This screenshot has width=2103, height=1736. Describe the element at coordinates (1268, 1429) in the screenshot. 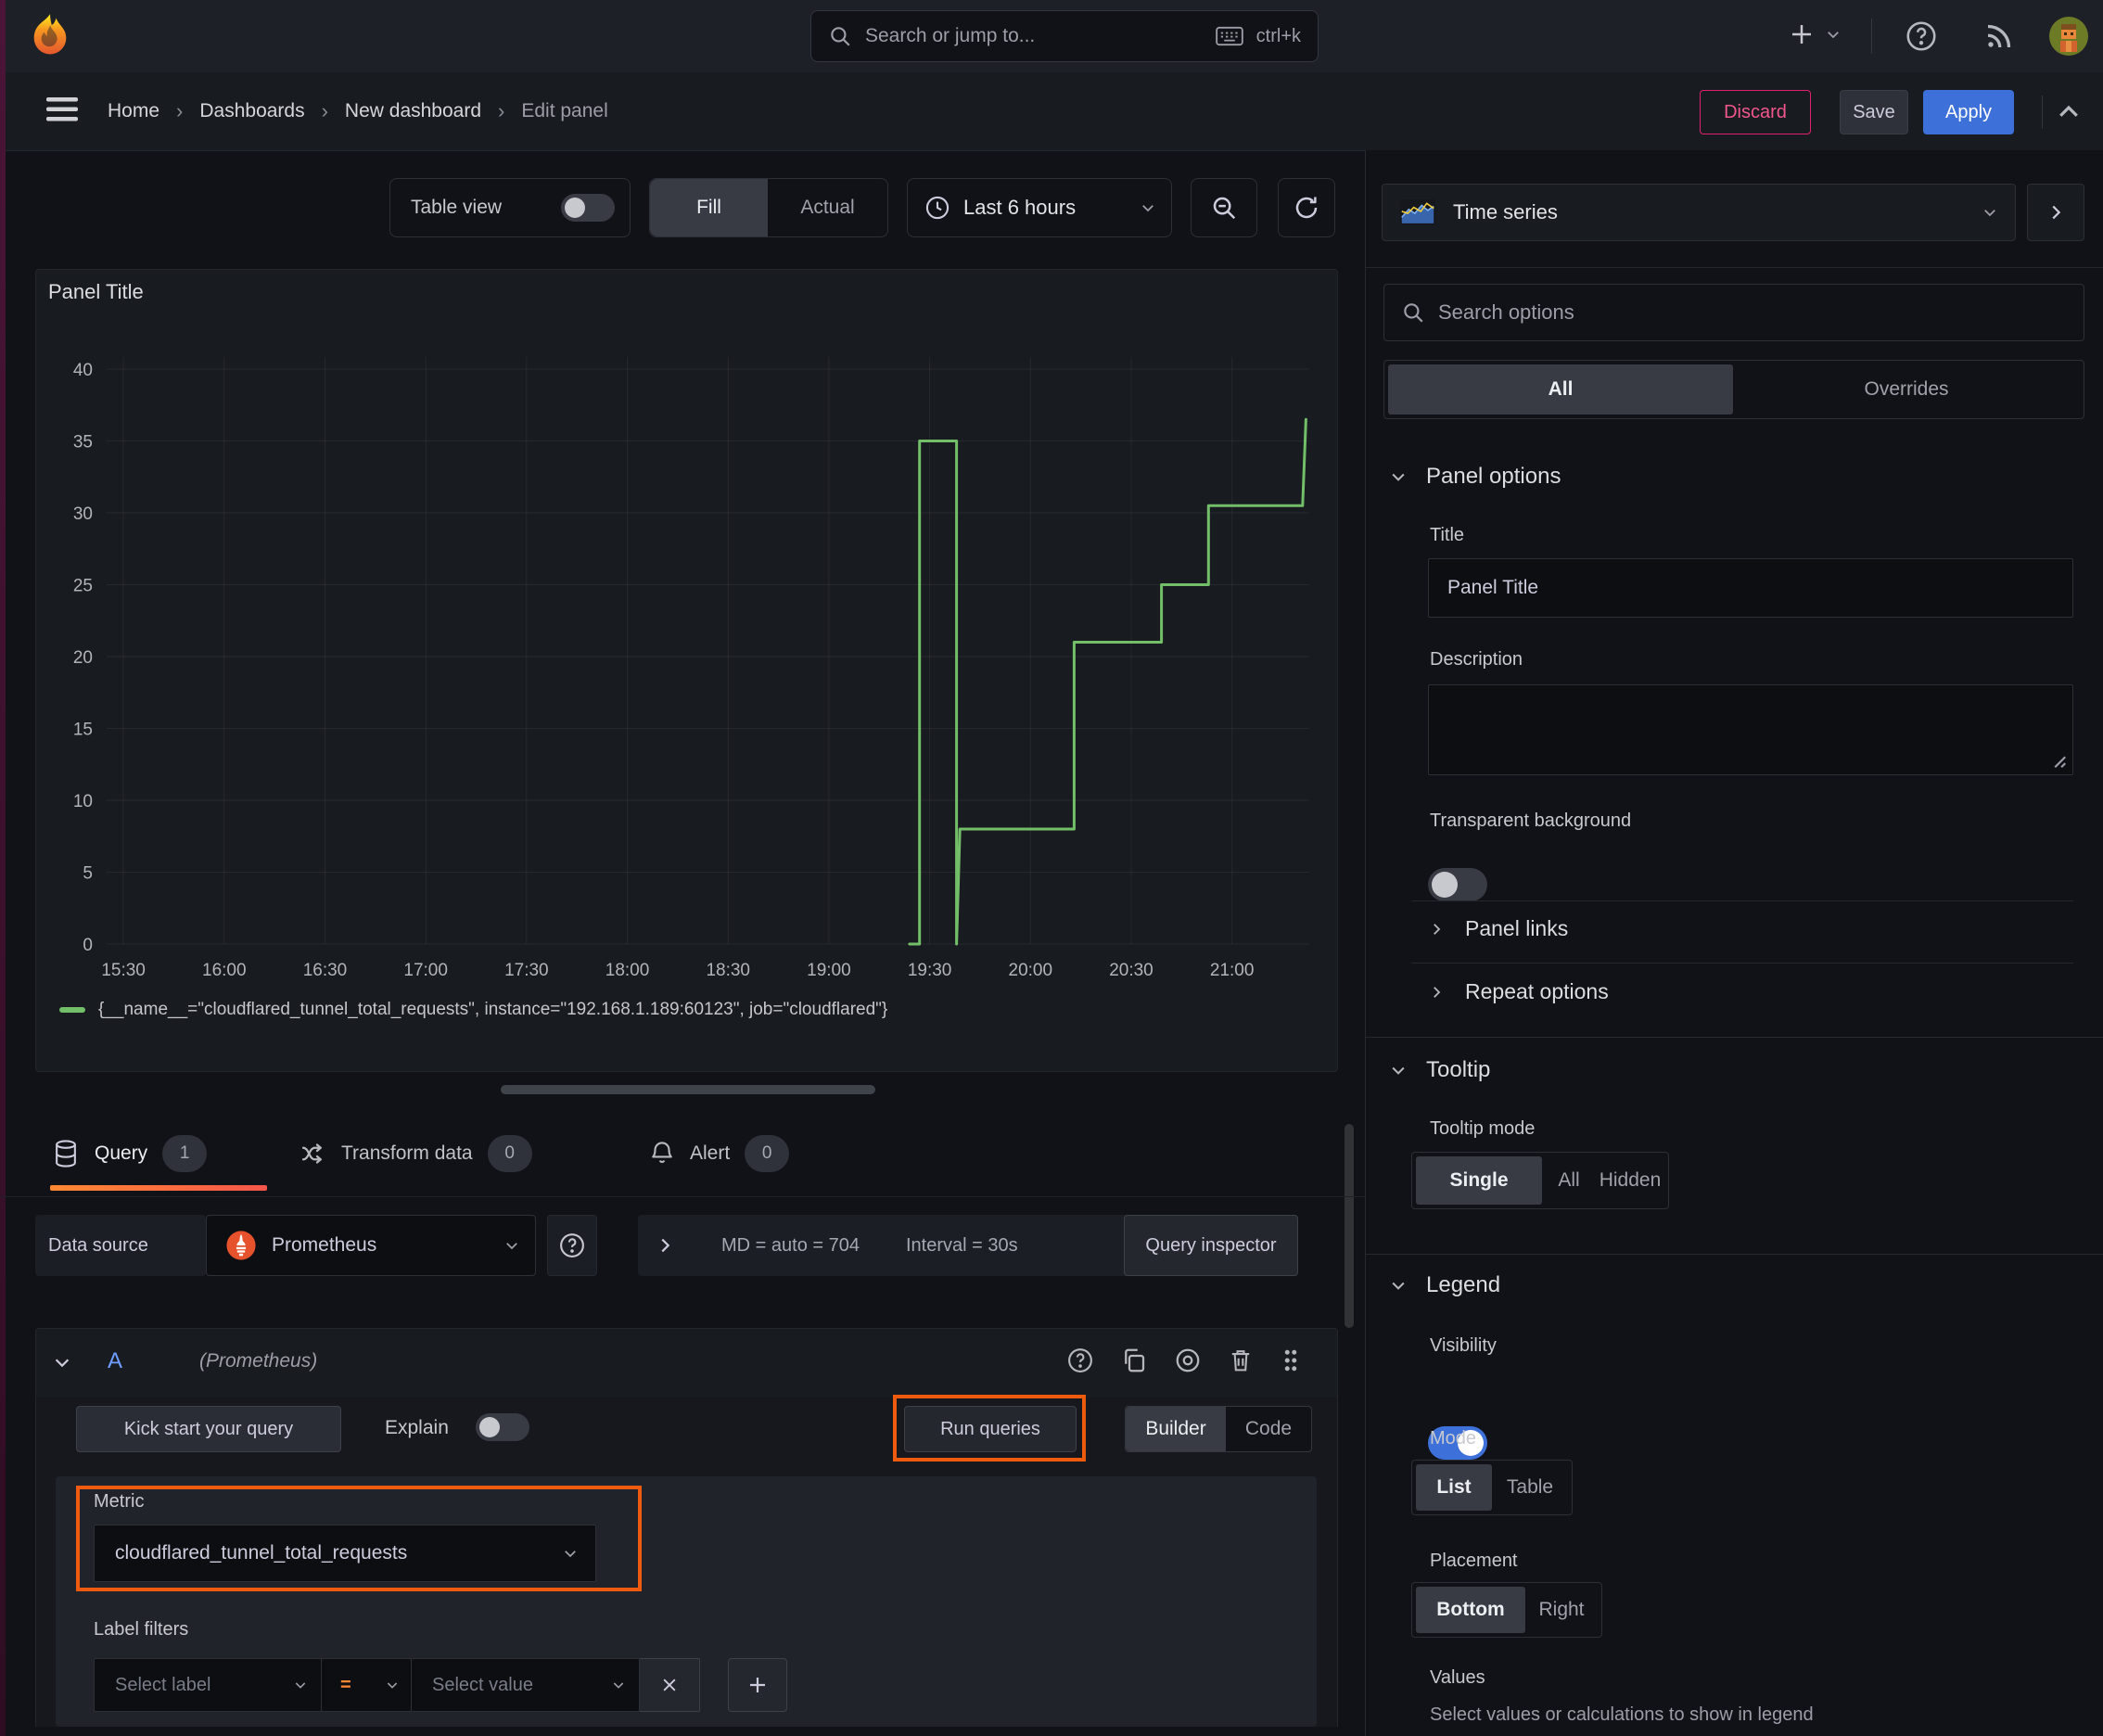

I see `code-option: Code` at that location.